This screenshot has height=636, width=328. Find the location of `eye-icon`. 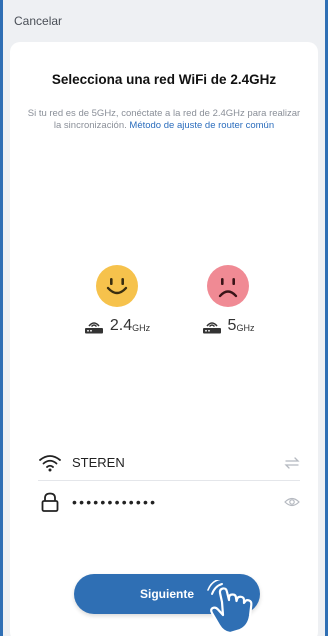

eye-icon is located at coordinates (292, 502).